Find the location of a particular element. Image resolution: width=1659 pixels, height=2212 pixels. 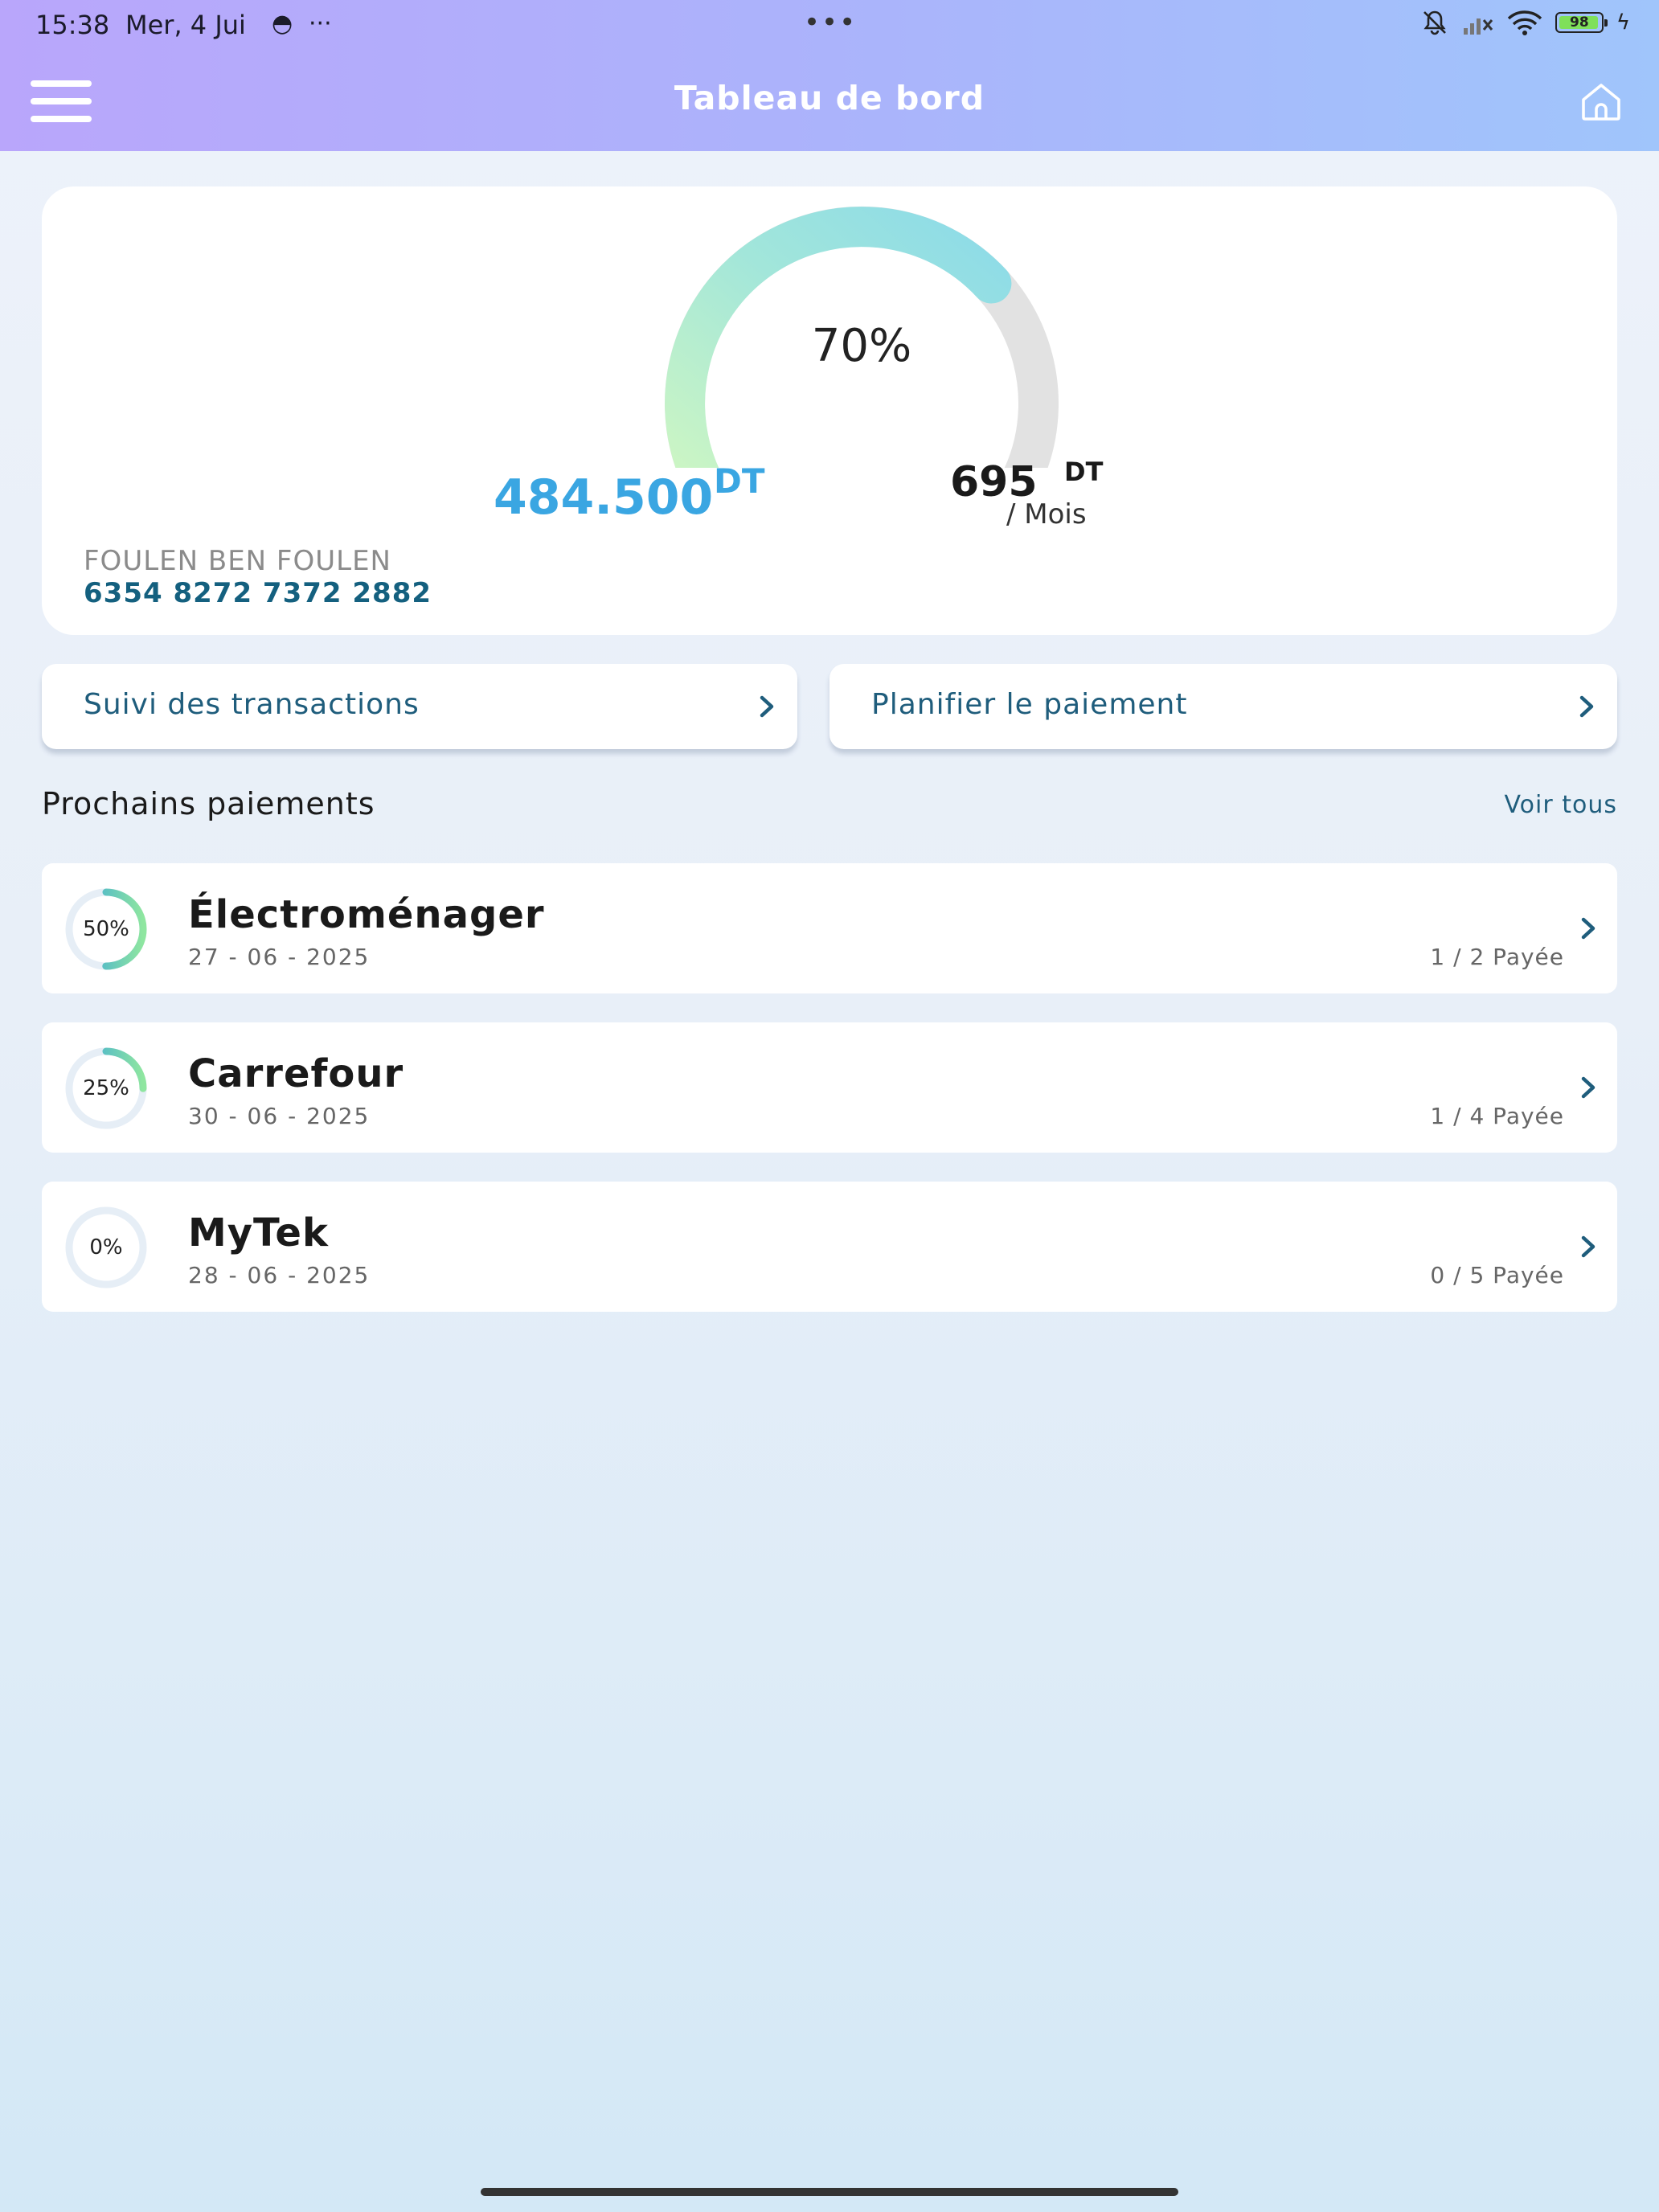

home-icon is located at coordinates (1601, 101).